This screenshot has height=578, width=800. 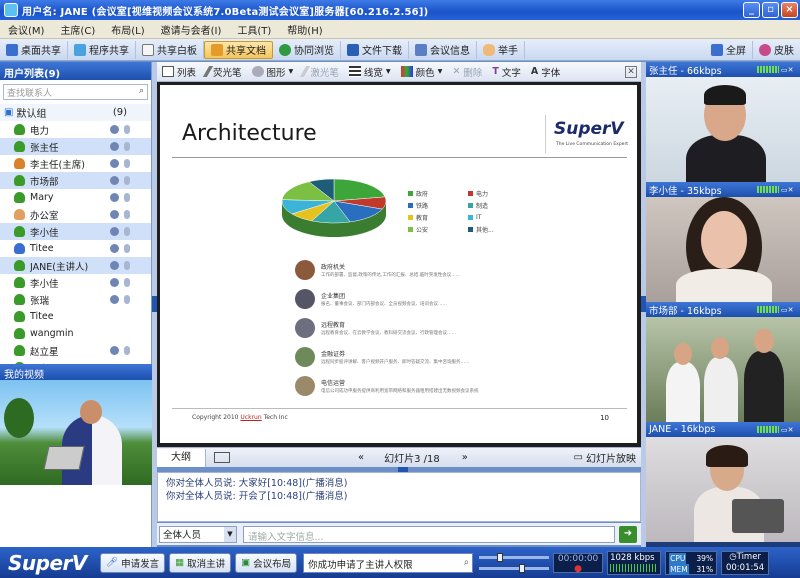 I want to click on menu-chair: 主席(C), so click(x=77, y=29).